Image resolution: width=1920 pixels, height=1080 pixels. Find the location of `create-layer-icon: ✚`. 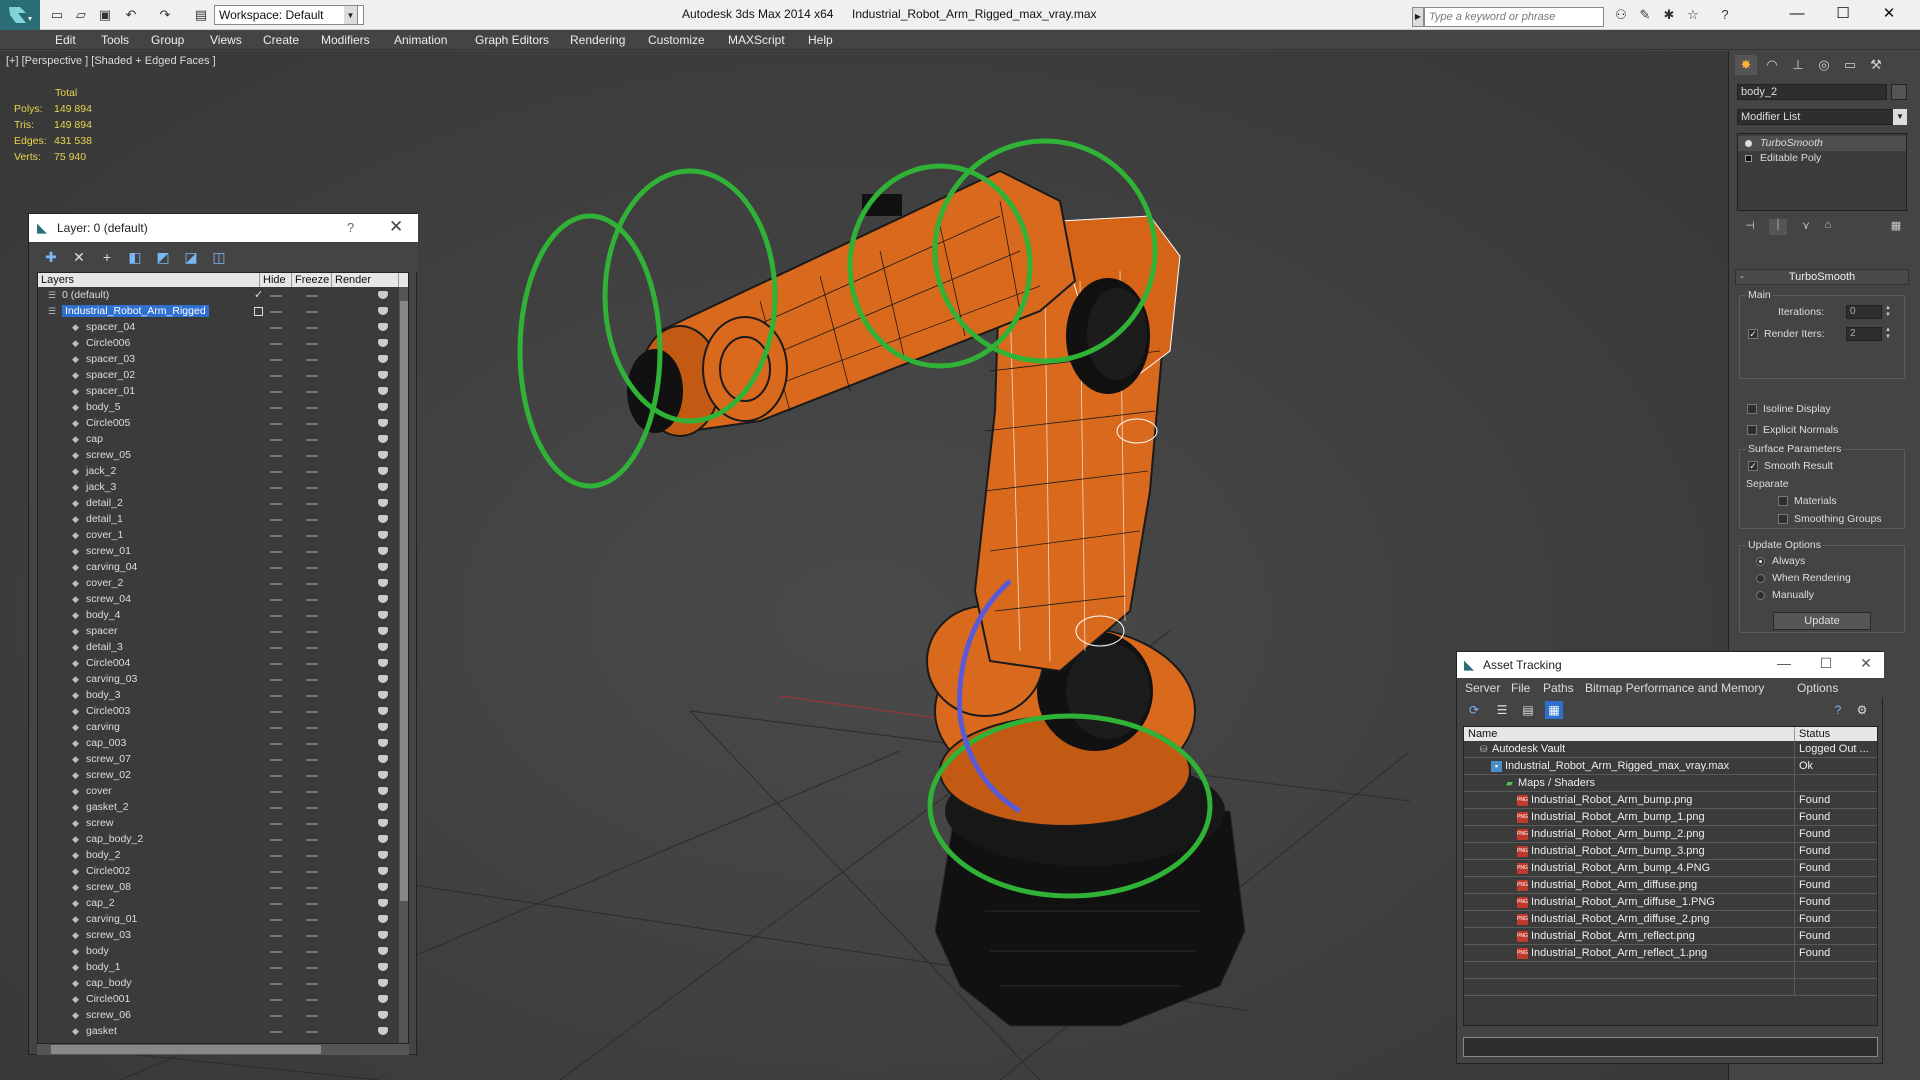

create-layer-icon: ✚ is located at coordinates (51, 257).